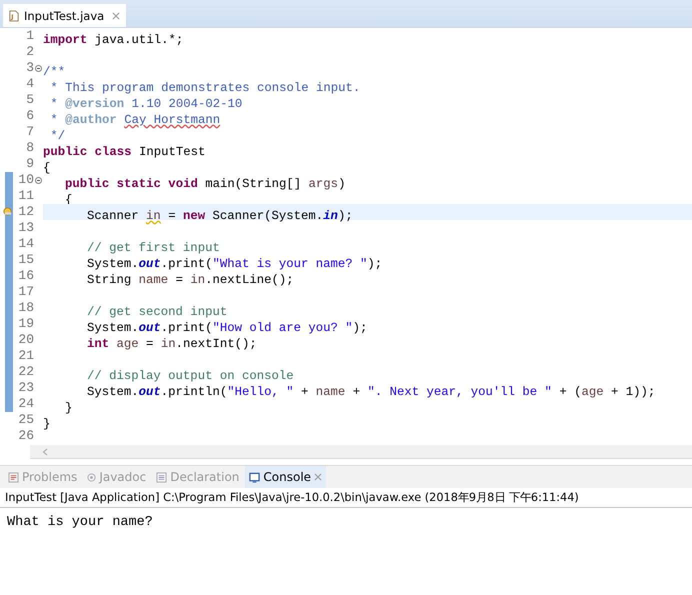 Image resolution: width=692 pixels, height=595 pixels. What do you see at coordinates (346, 498) in the screenshot?
I see `console-header: InputTest [Java Application] C:\Program Files\Java\jre-10.0.2\bin\javaw.exe (2018年9月8日 下午6:11:44)` at bounding box center [346, 498].